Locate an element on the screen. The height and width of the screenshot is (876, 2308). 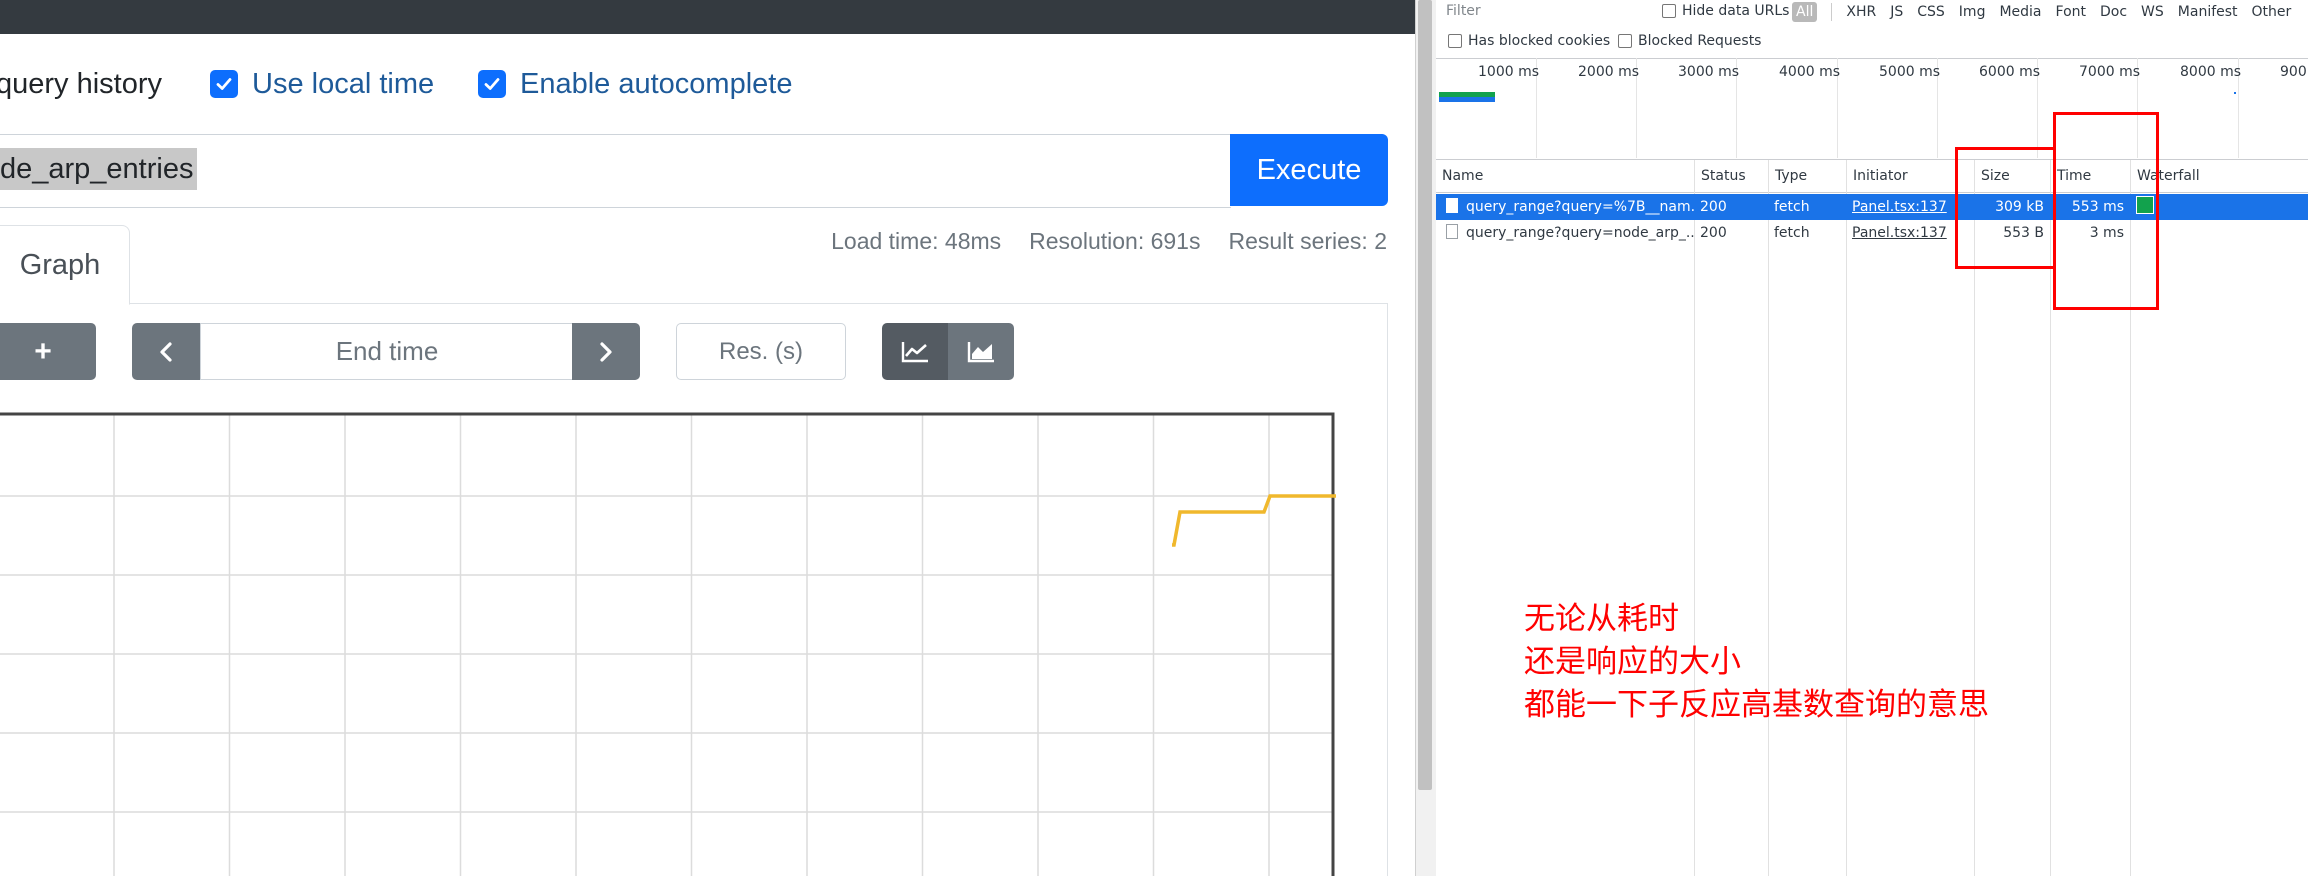
end-time-input: End time is located at coordinates (387, 351).